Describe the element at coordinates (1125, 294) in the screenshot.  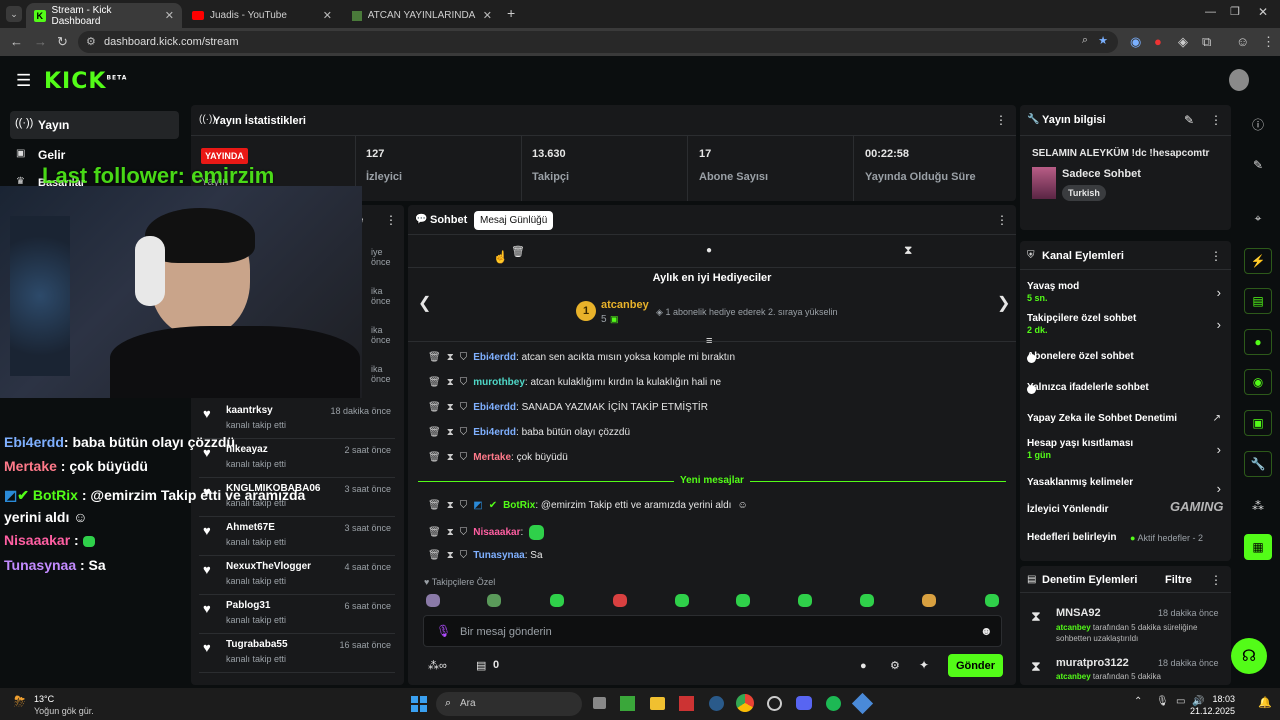
I see `channel-action-item: Yavaş mod 5 sn. ›` at that location.